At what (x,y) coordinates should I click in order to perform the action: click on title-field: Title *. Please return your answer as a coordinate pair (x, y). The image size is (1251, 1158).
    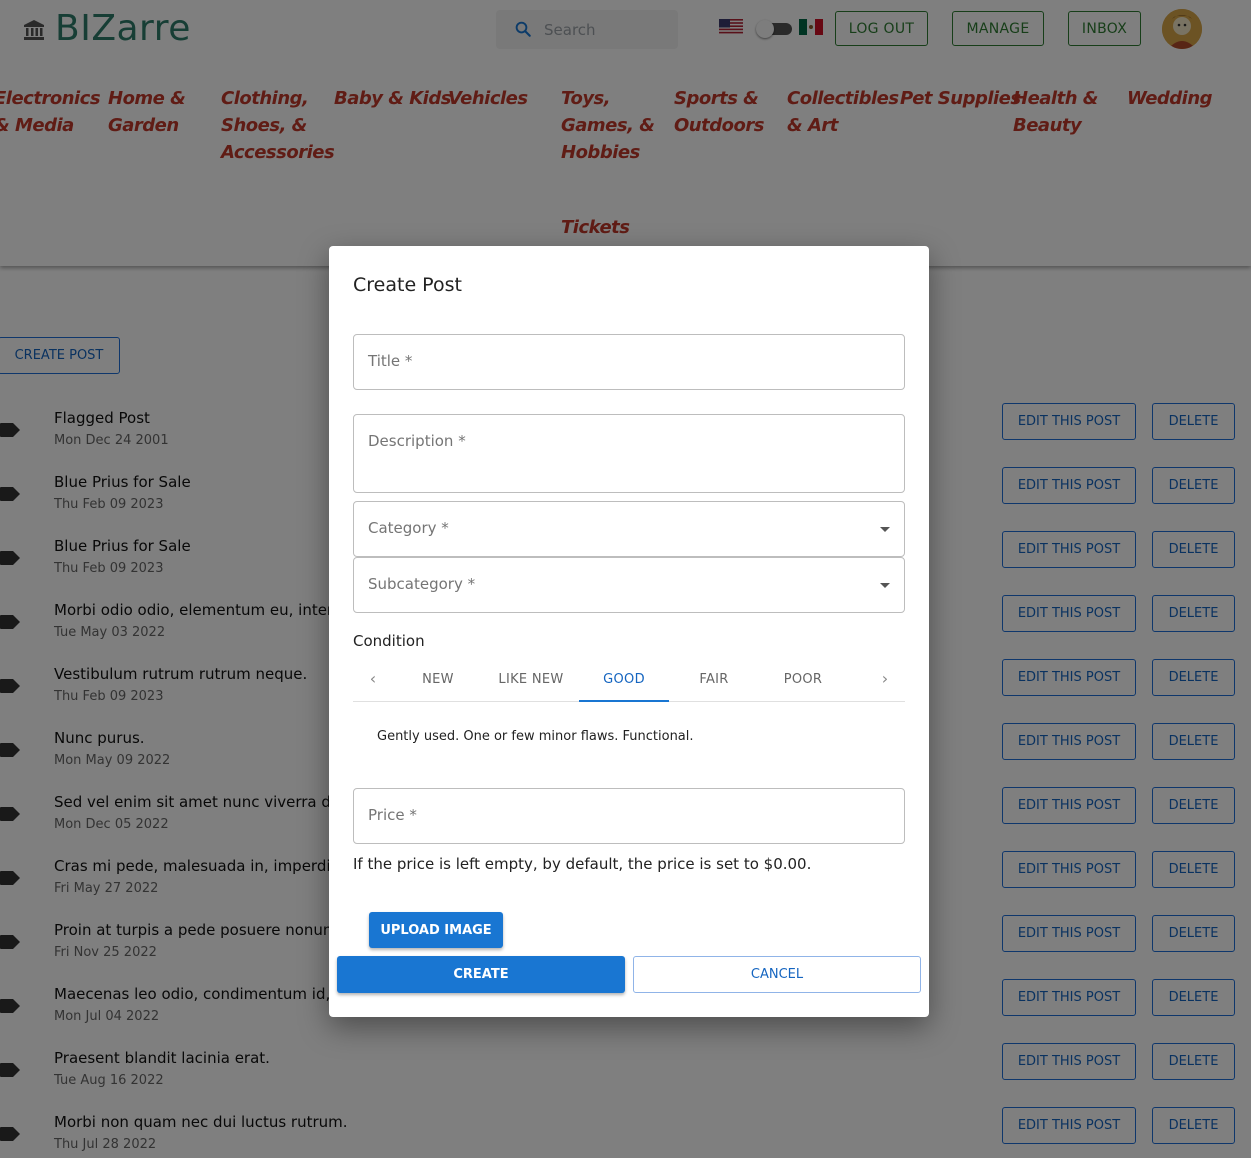
    Looking at the image, I should click on (629, 362).